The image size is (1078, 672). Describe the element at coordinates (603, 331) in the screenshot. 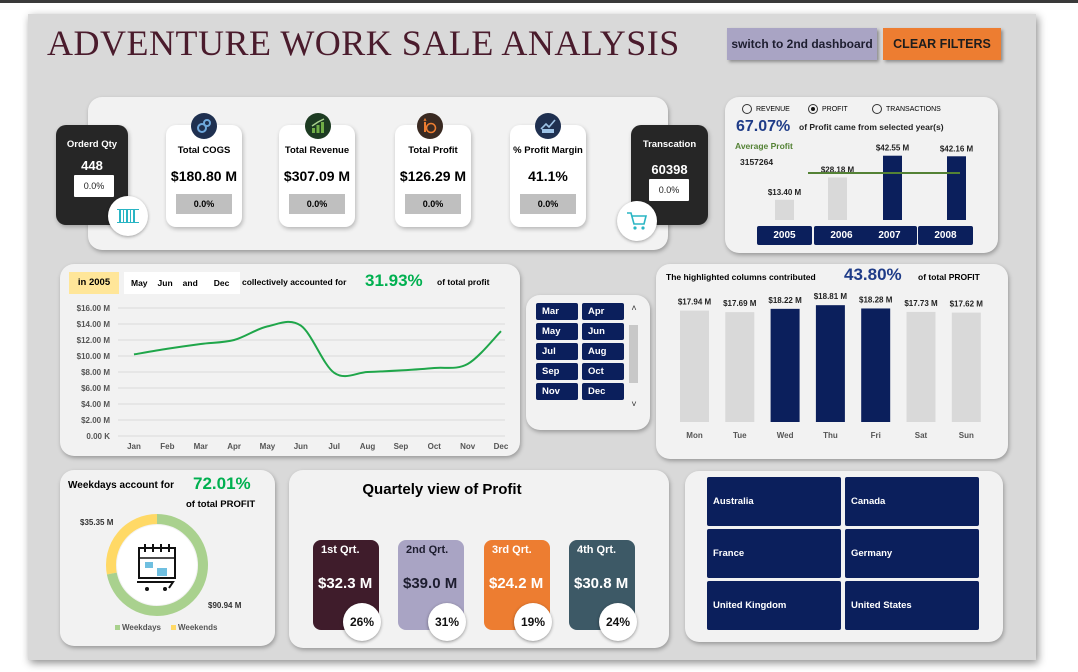

I see `month-slicer-item-jun: Jun` at that location.